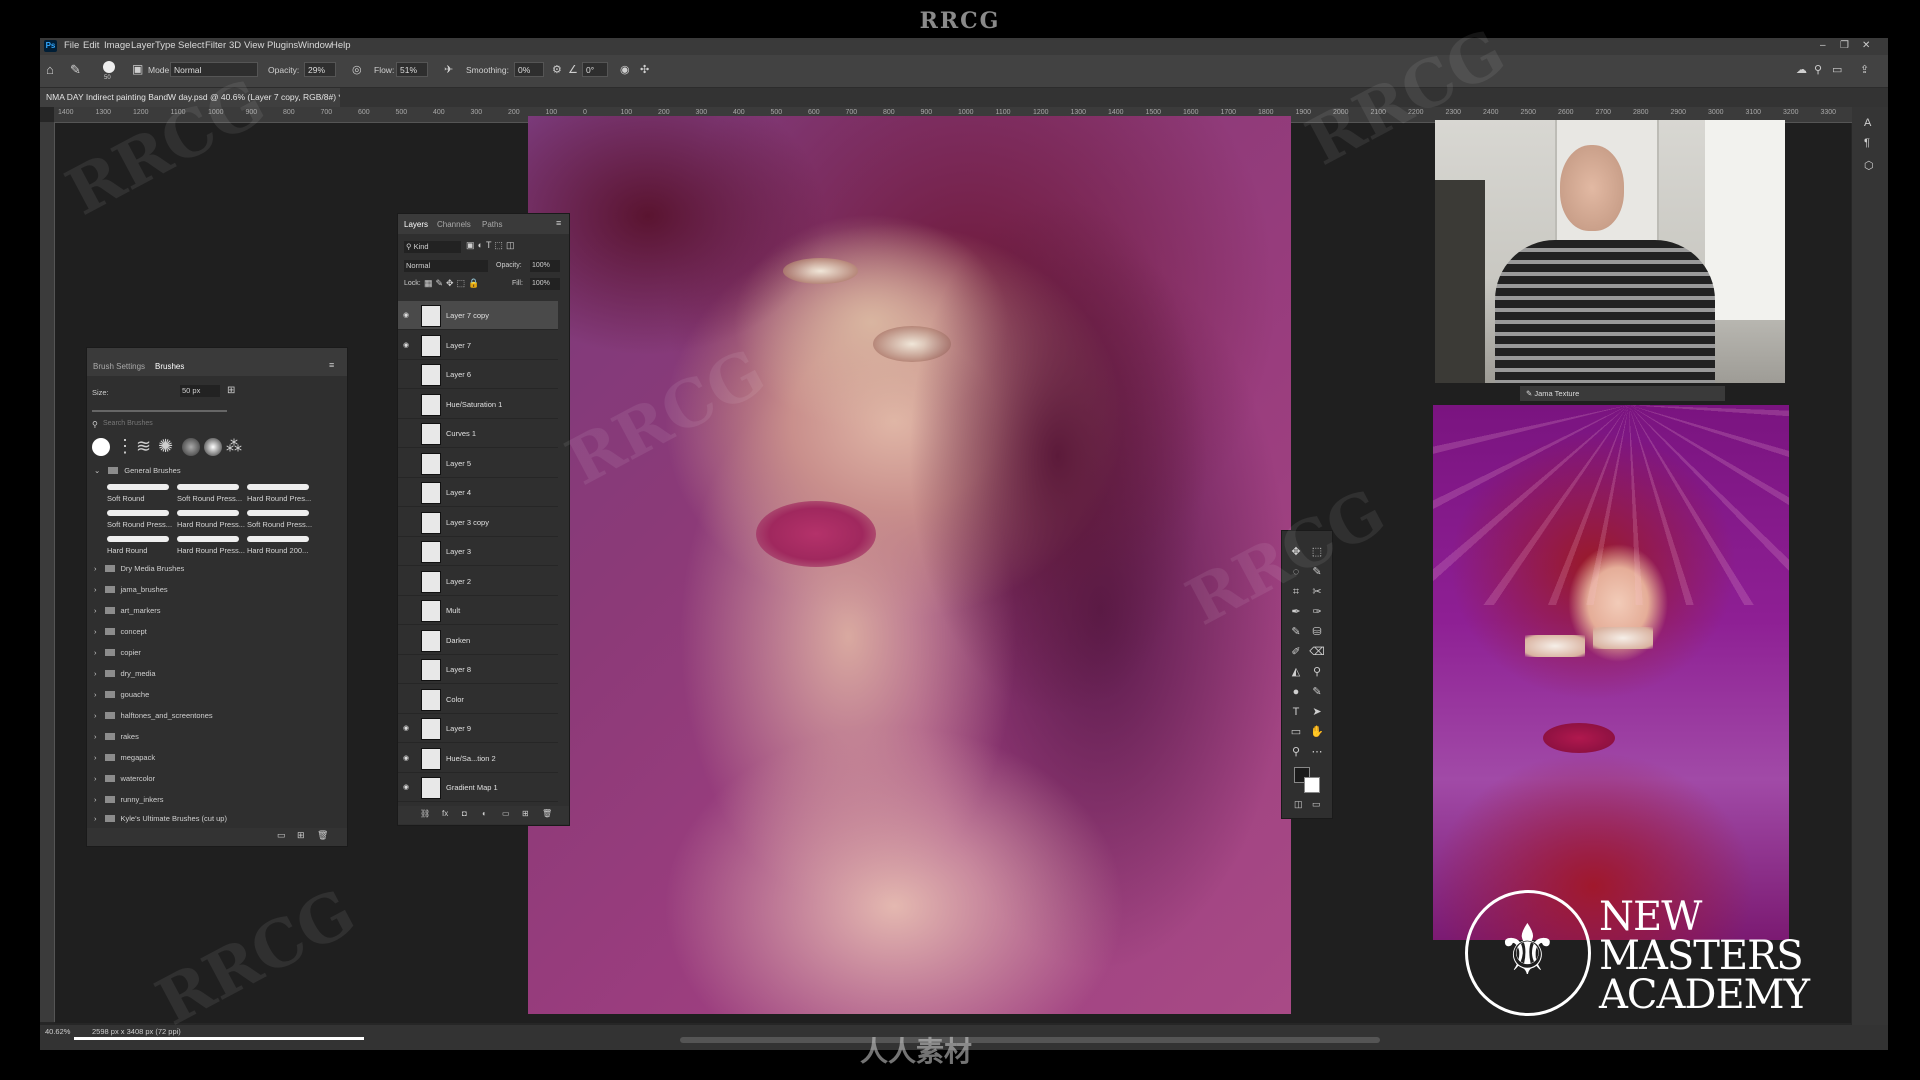 This screenshot has width=1920, height=1080. What do you see at coordinates (453, 283) in the screenshot?
I see `lock-icons: ▦✎✥⬚🔒` at bounding box center [453, 283].